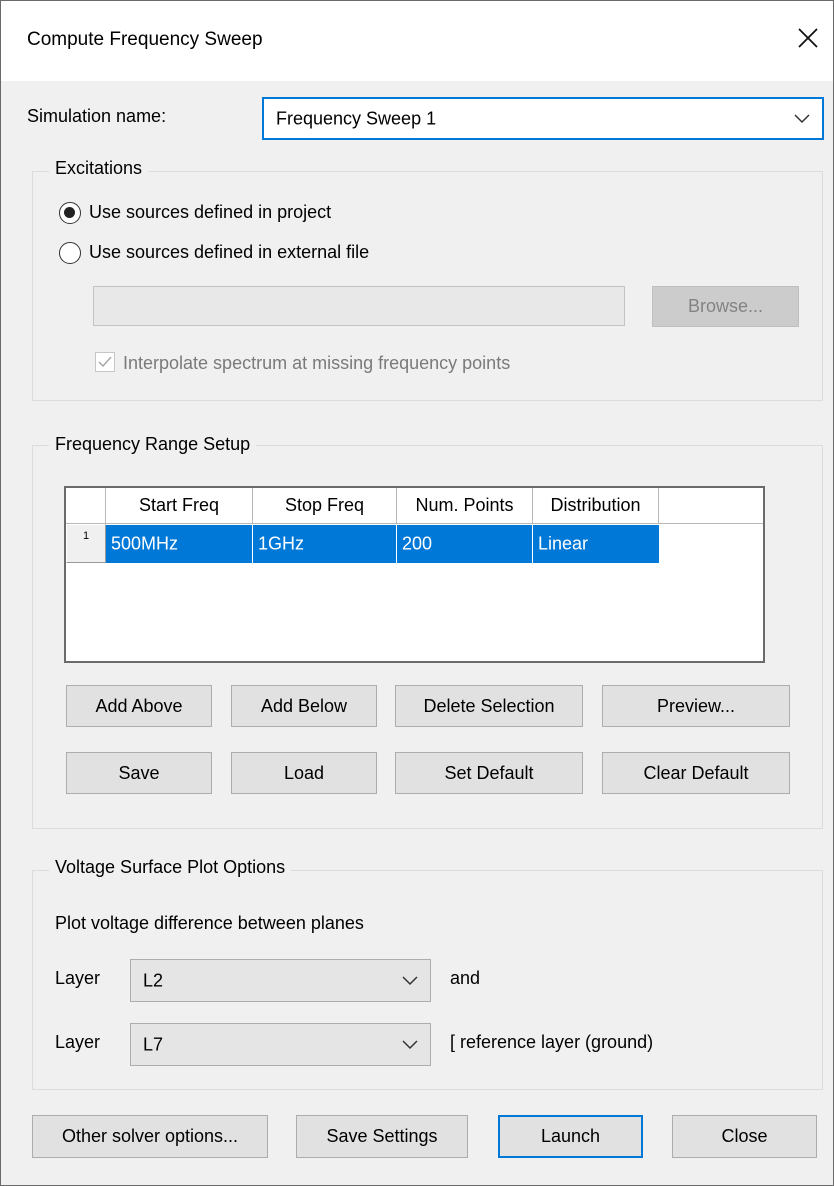  What do you see at coordinates (86, 543) in the screenshot?
I see `row-header: 1` at bounding box center [86, 543].